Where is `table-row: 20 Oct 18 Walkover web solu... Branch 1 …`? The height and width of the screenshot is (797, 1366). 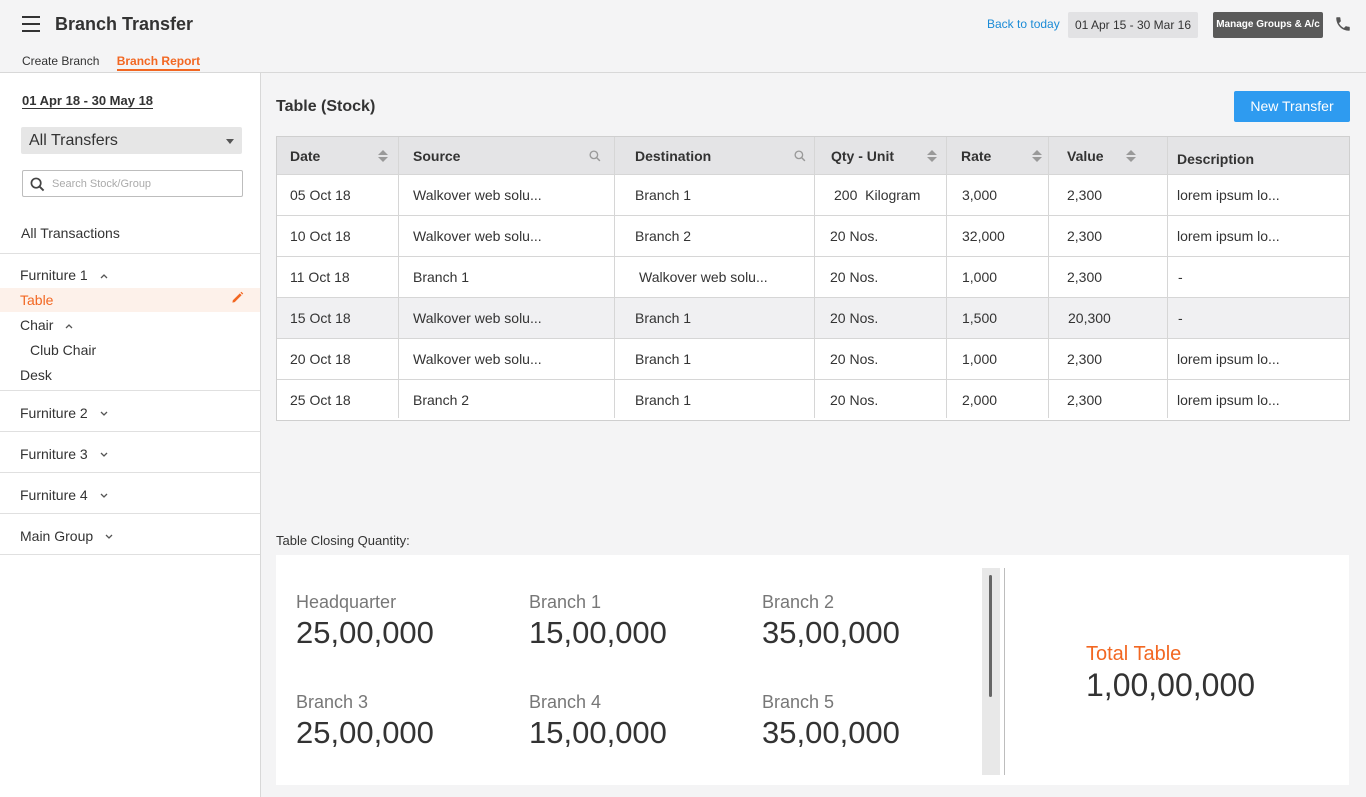 table-row: 20 Oct 18 Walkover web solu... Branch 1 … is located at coordinates (813, 358).